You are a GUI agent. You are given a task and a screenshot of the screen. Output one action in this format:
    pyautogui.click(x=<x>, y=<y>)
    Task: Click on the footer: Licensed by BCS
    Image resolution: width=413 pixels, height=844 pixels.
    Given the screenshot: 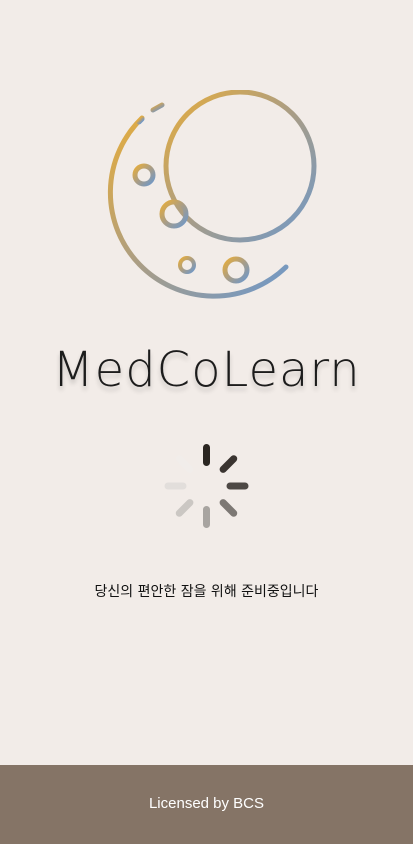 What is the action you would take?
    pyautogui.click(x=206, y=804)
    